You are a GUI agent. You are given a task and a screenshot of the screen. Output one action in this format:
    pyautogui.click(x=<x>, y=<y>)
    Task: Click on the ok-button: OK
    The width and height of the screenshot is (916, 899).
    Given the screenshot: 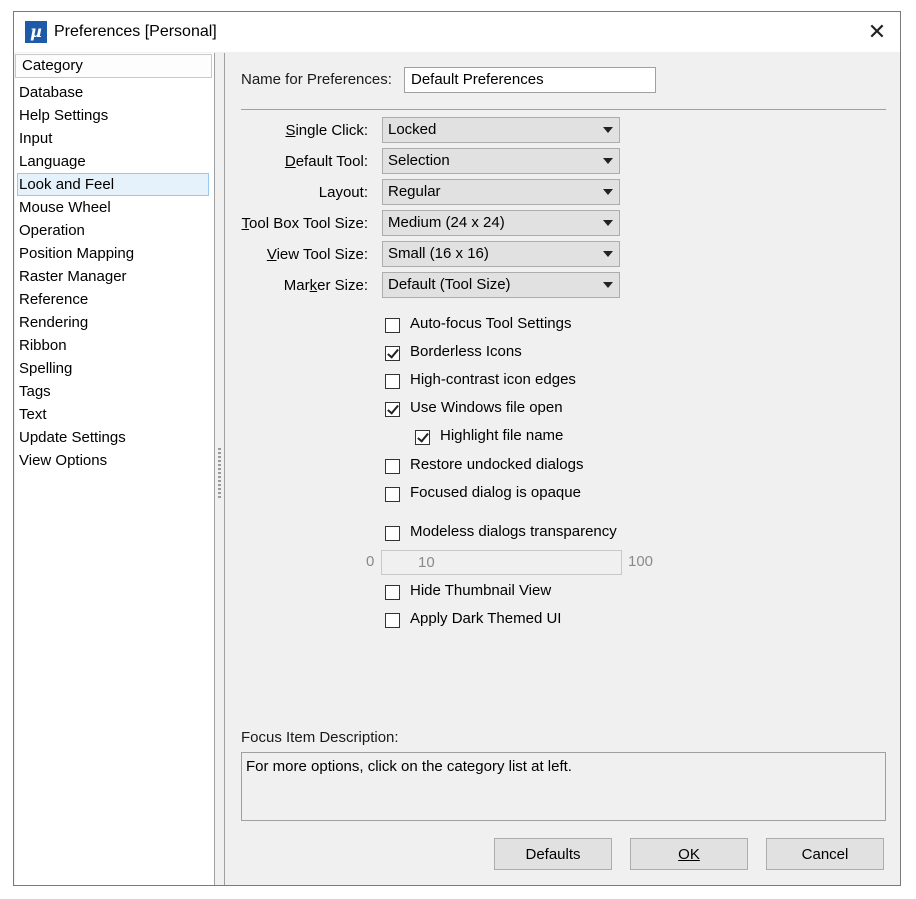 What is the action you would take?
    pyautogui.click(x=689, y=854)
    